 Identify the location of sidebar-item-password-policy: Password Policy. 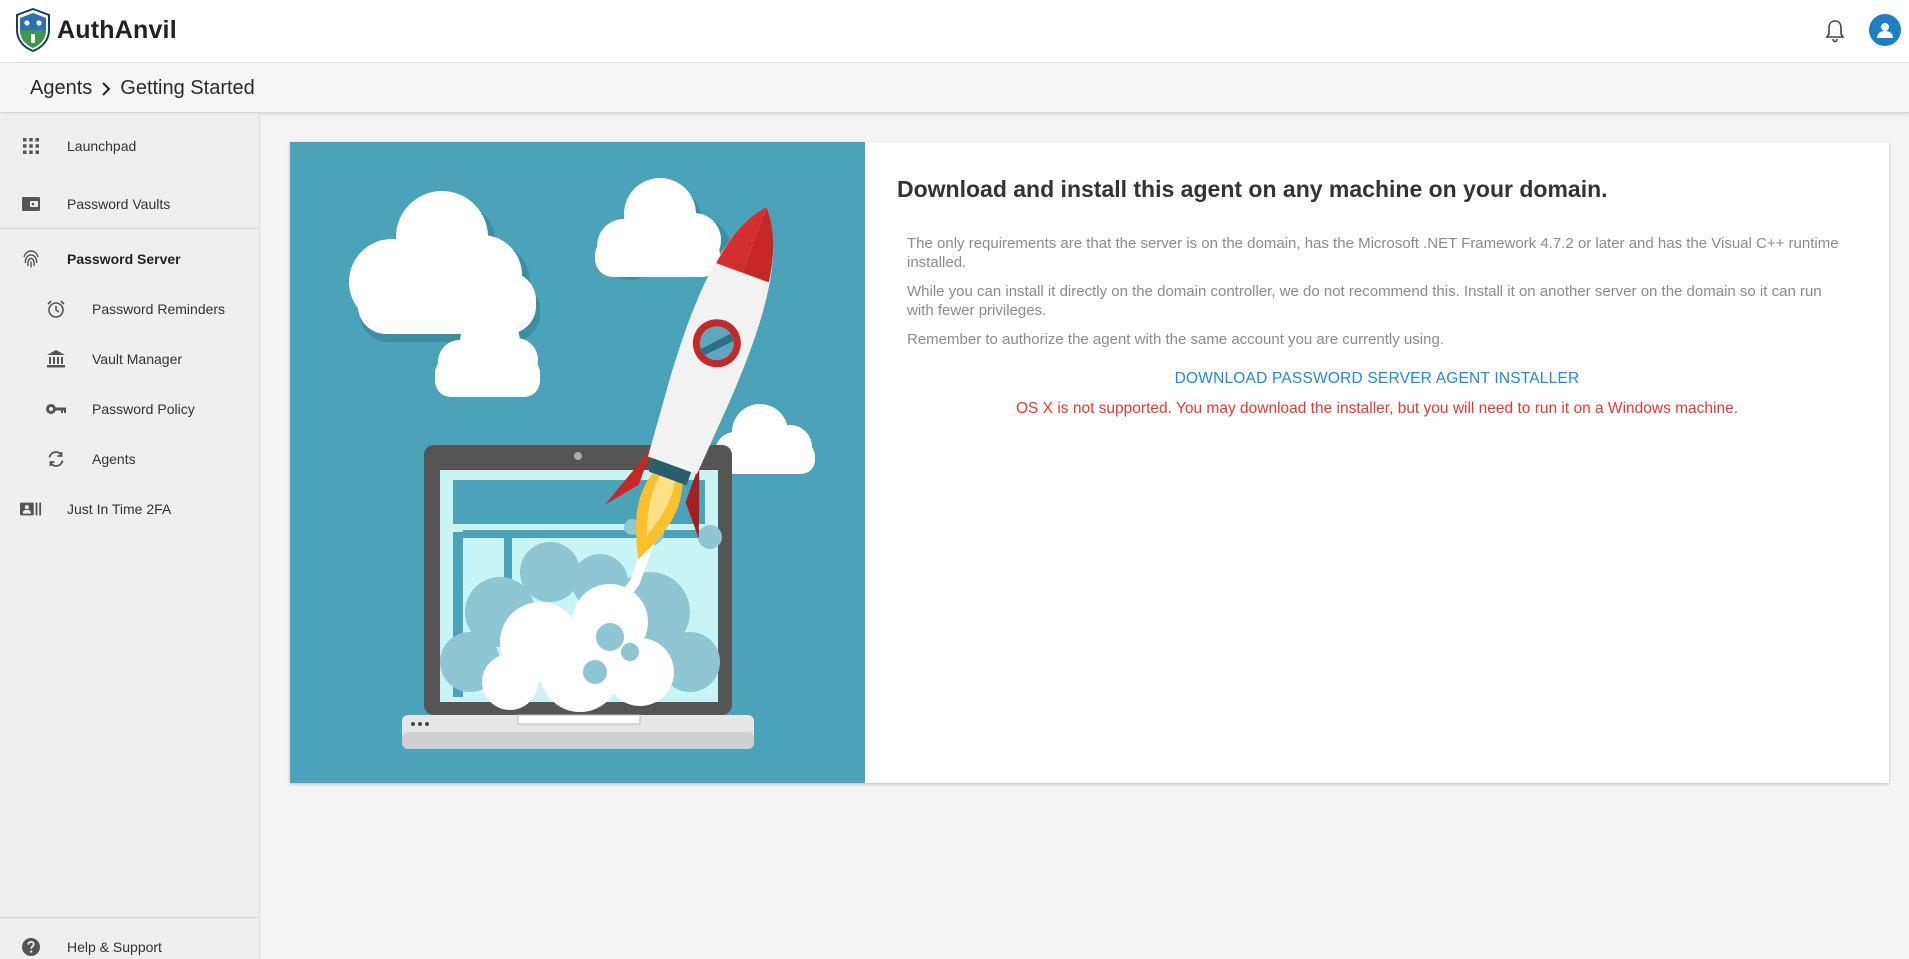
(129, 409).